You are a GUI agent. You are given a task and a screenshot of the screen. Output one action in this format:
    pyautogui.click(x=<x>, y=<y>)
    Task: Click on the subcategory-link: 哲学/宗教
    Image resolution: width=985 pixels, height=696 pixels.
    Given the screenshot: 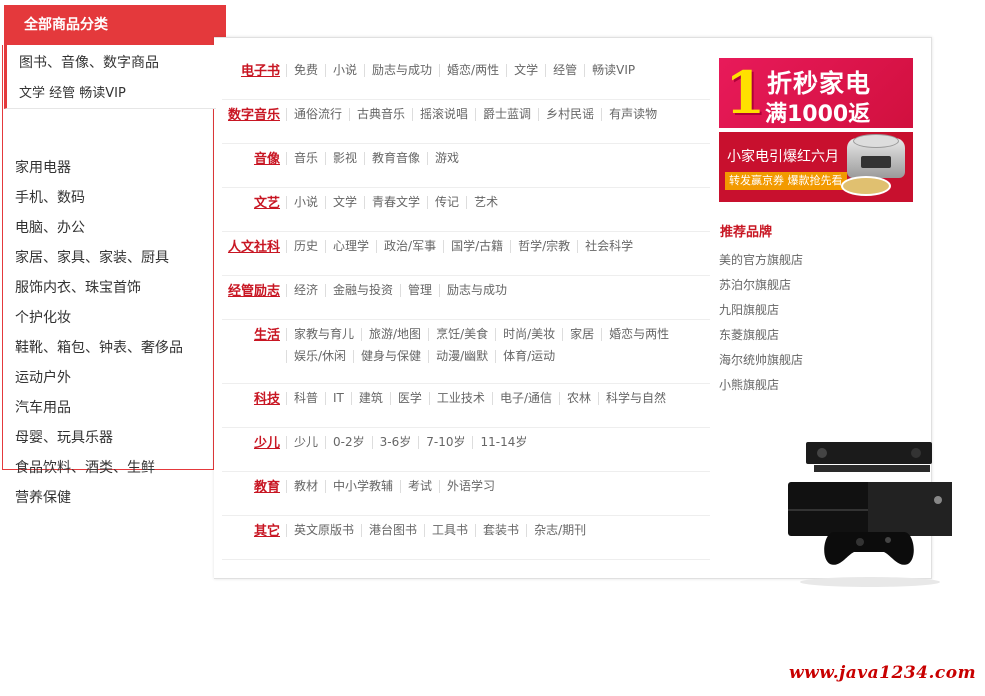 What is the action you would take?
    pyautogui.click(x=543, y=246)
    